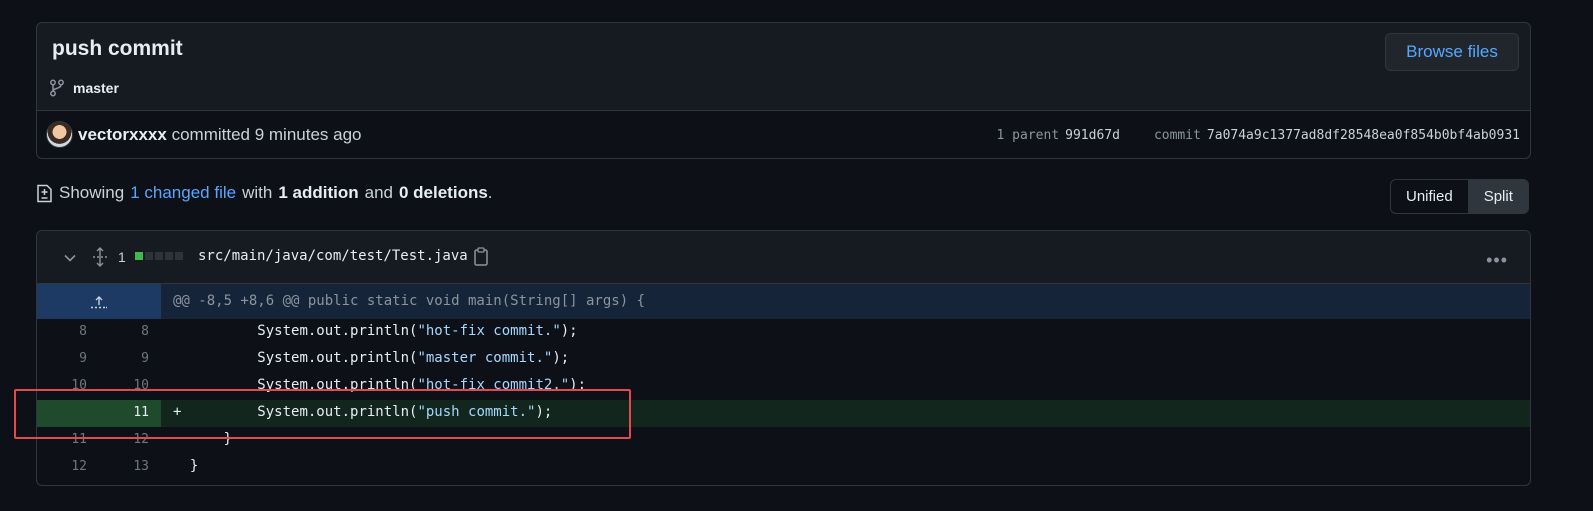 The width and height of the screenshot is (1593, 511). I want to click on code-line: + System.out.println("push commit.");, so click(362, 412).